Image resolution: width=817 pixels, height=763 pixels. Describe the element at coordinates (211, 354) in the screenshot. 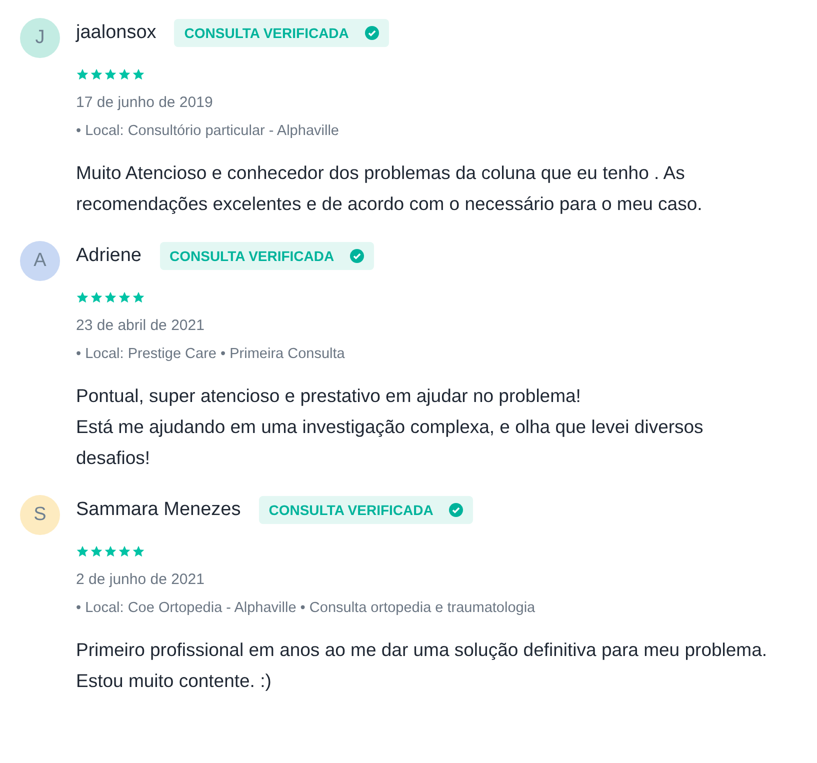

I see `location-text: • Local: Prestige Care • Primeira Consulta` at that location.